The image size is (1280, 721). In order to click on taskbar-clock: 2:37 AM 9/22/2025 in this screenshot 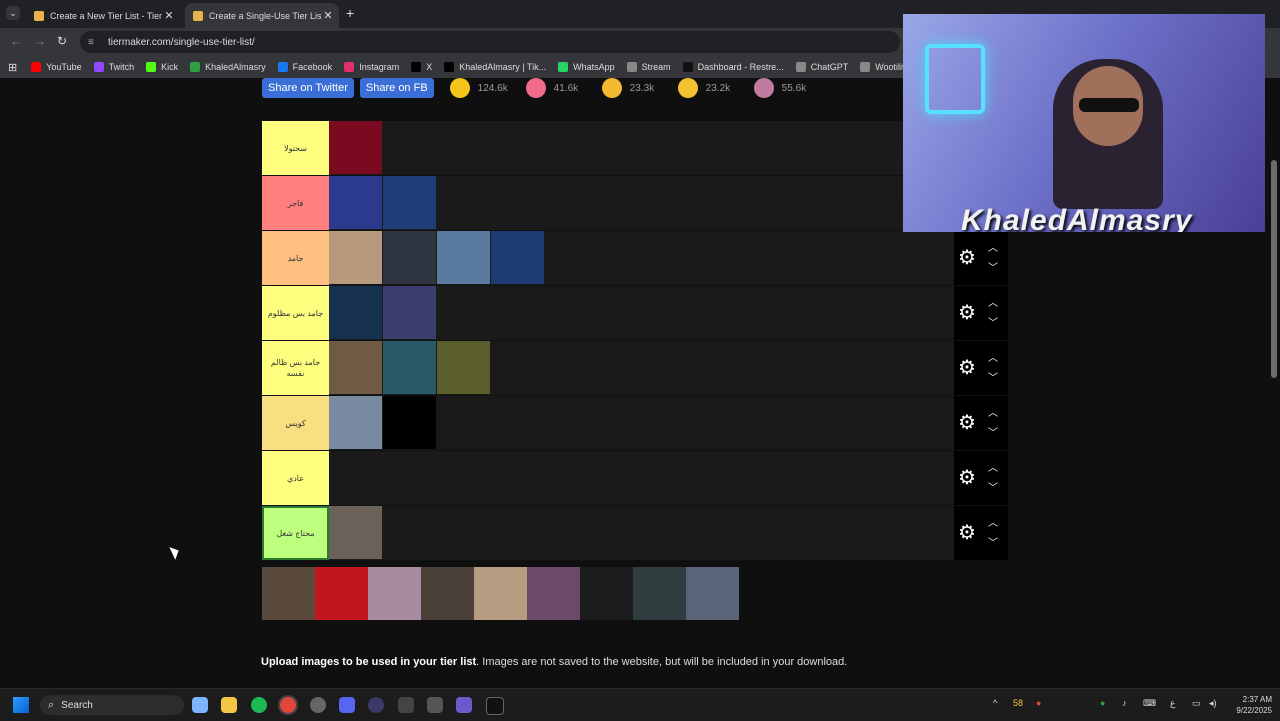, I will do `click(1250, 705)`.